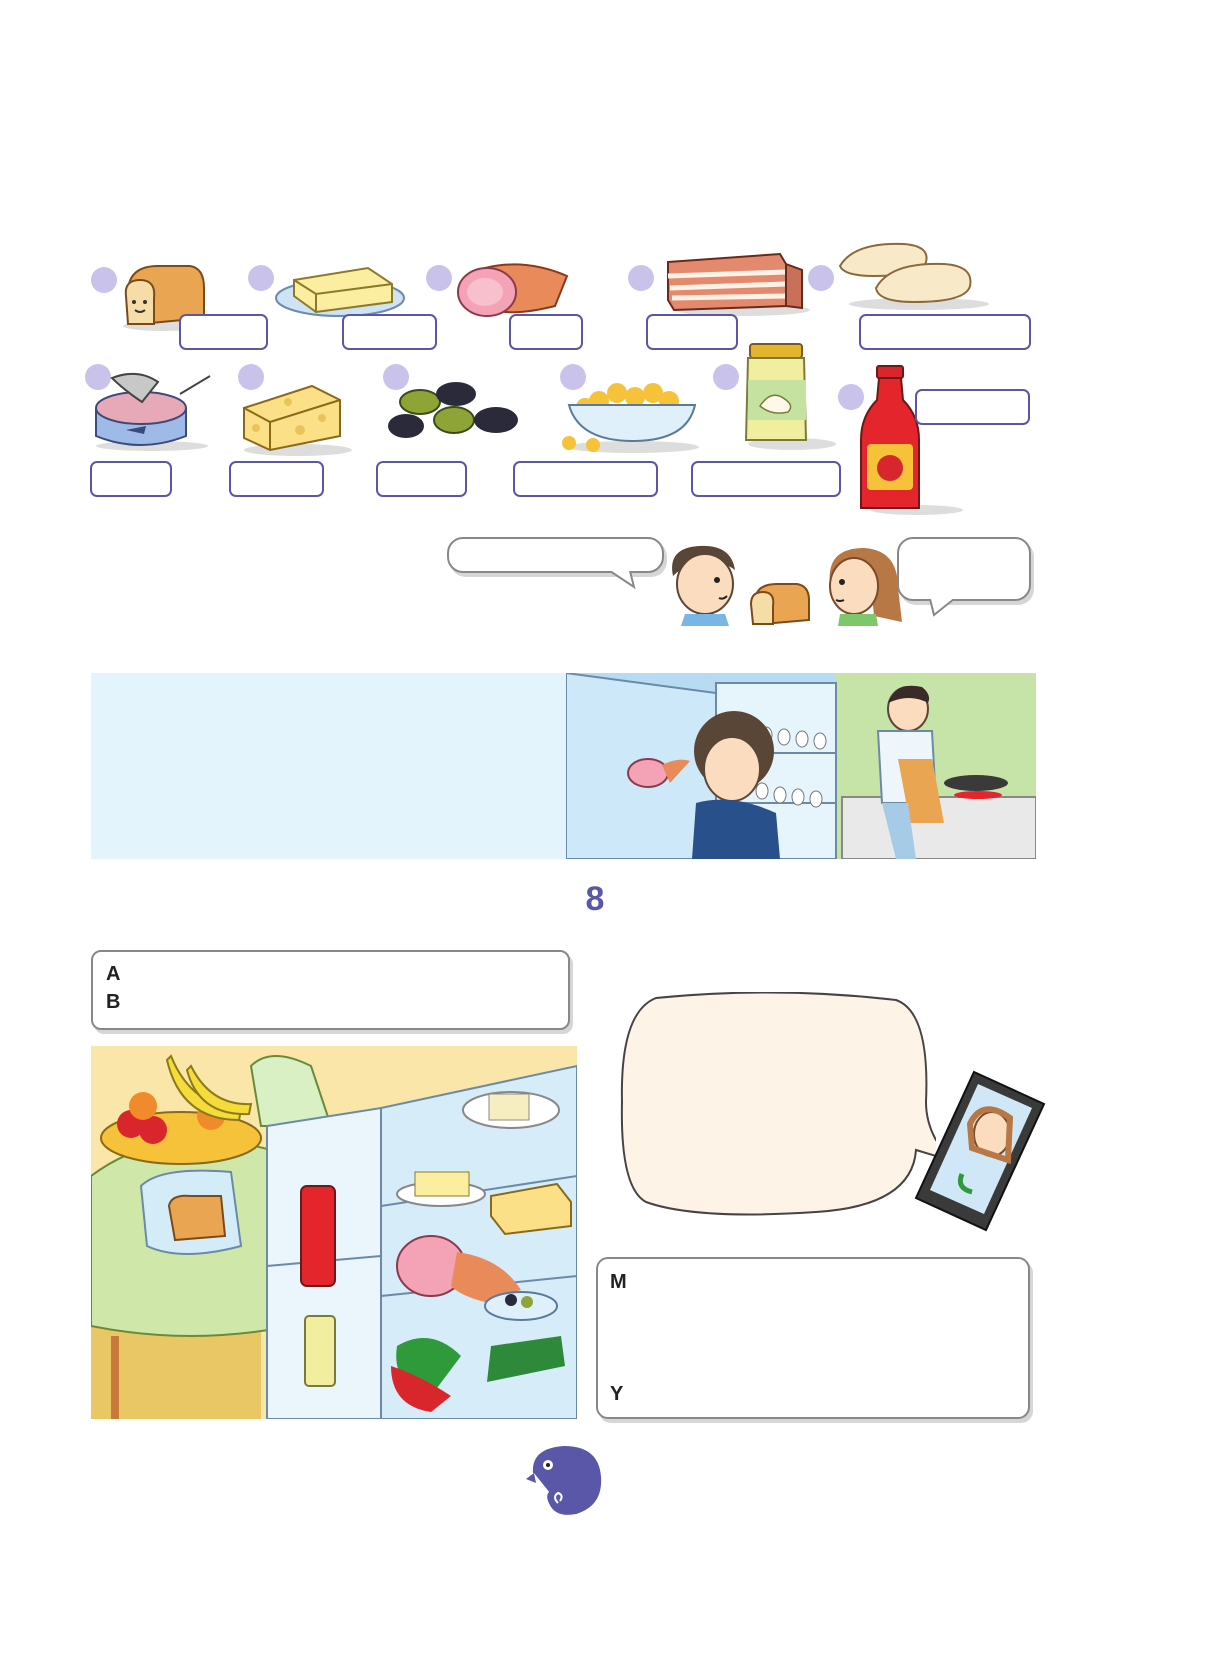 The height and width of the screenshot is (1672, 1230). Describe the element at coordinates (813, 1338) in the screenshot. I see `dialogue-box-my` at that location.